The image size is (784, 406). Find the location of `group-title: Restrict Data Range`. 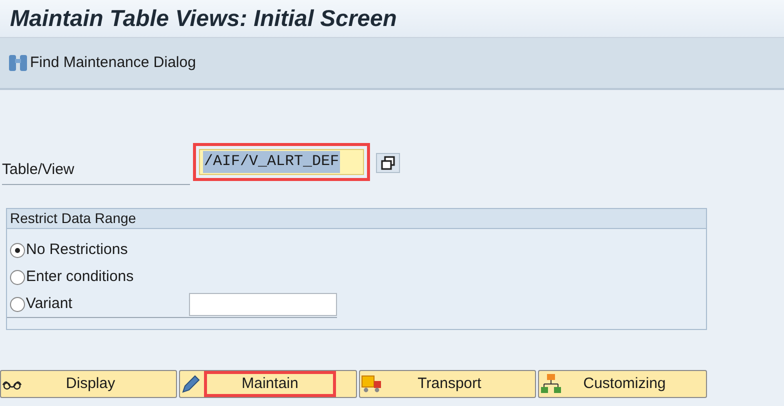

group-title: Restrict Data Range is located at coordinates (73, 218).